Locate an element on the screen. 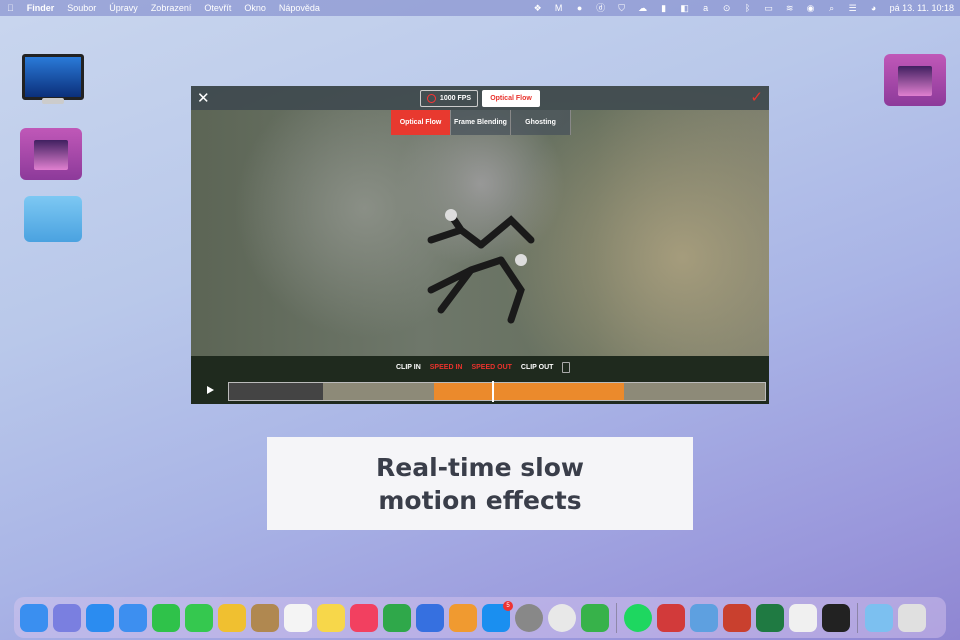  menu-upravy: Úpravy is located at coordinates (123, 8).